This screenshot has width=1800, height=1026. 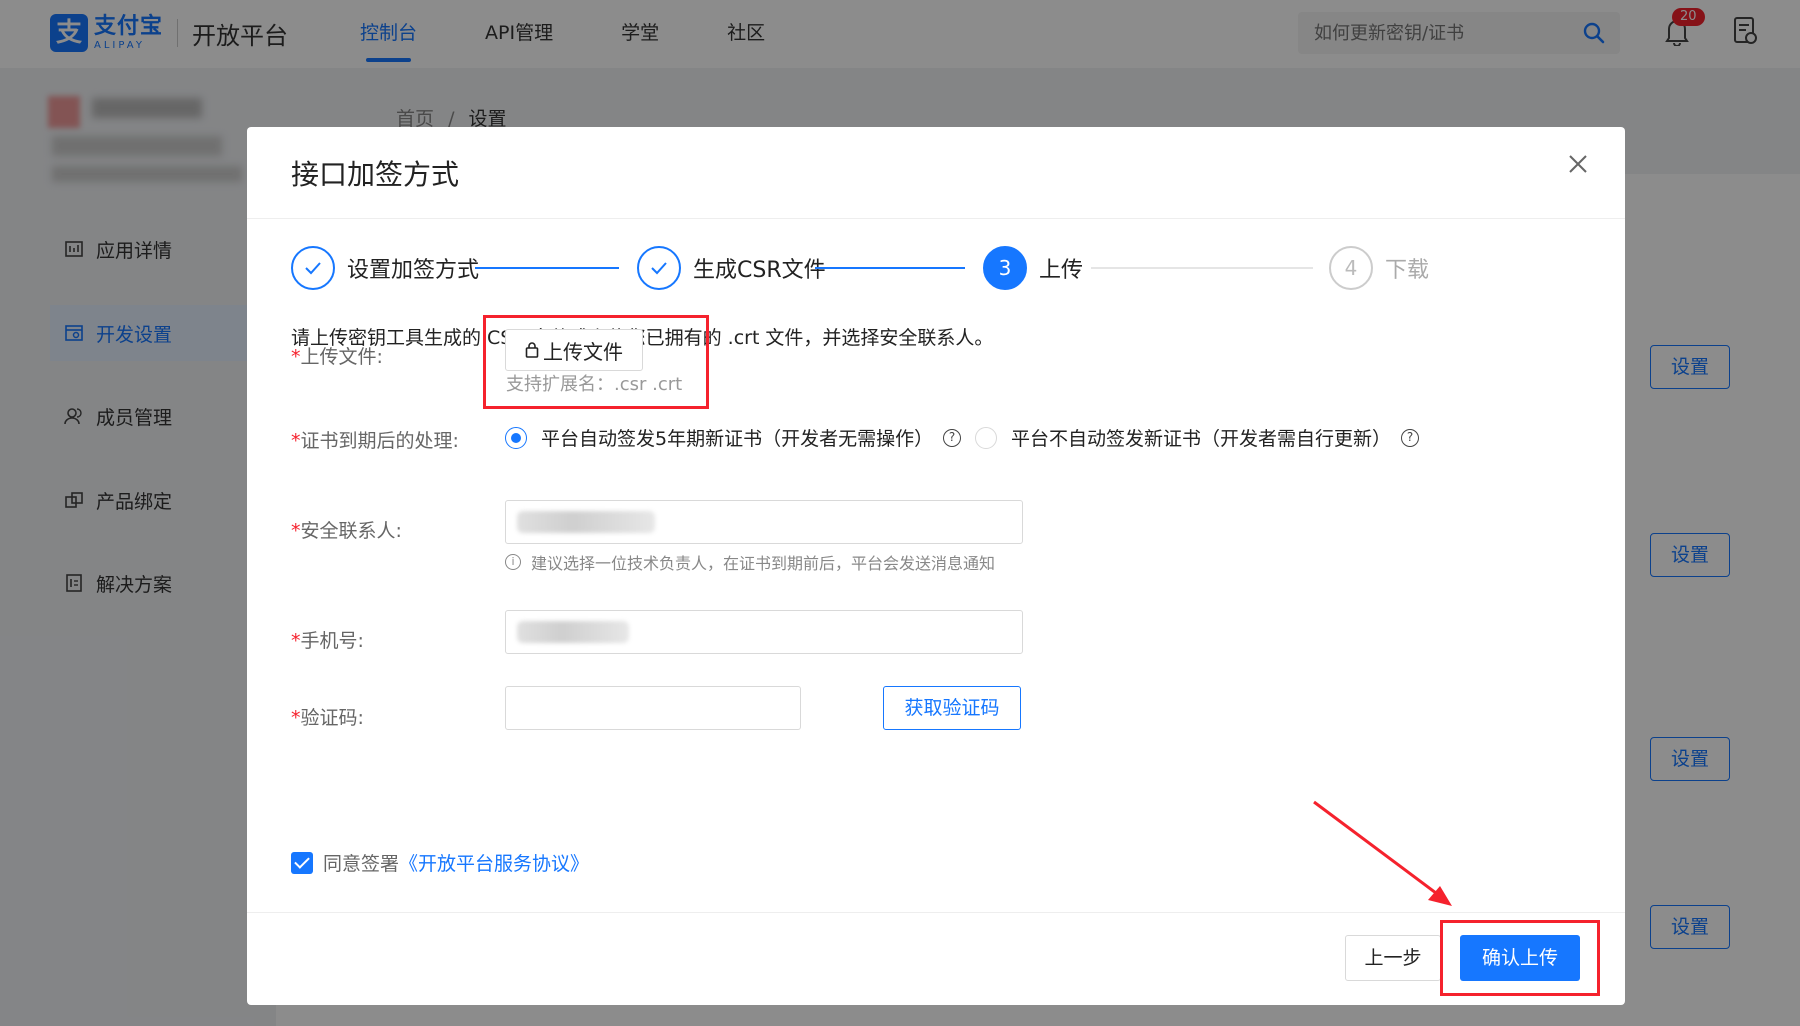 I want to click on modal-header: 接口加签方式, so click(x=936, y=173).